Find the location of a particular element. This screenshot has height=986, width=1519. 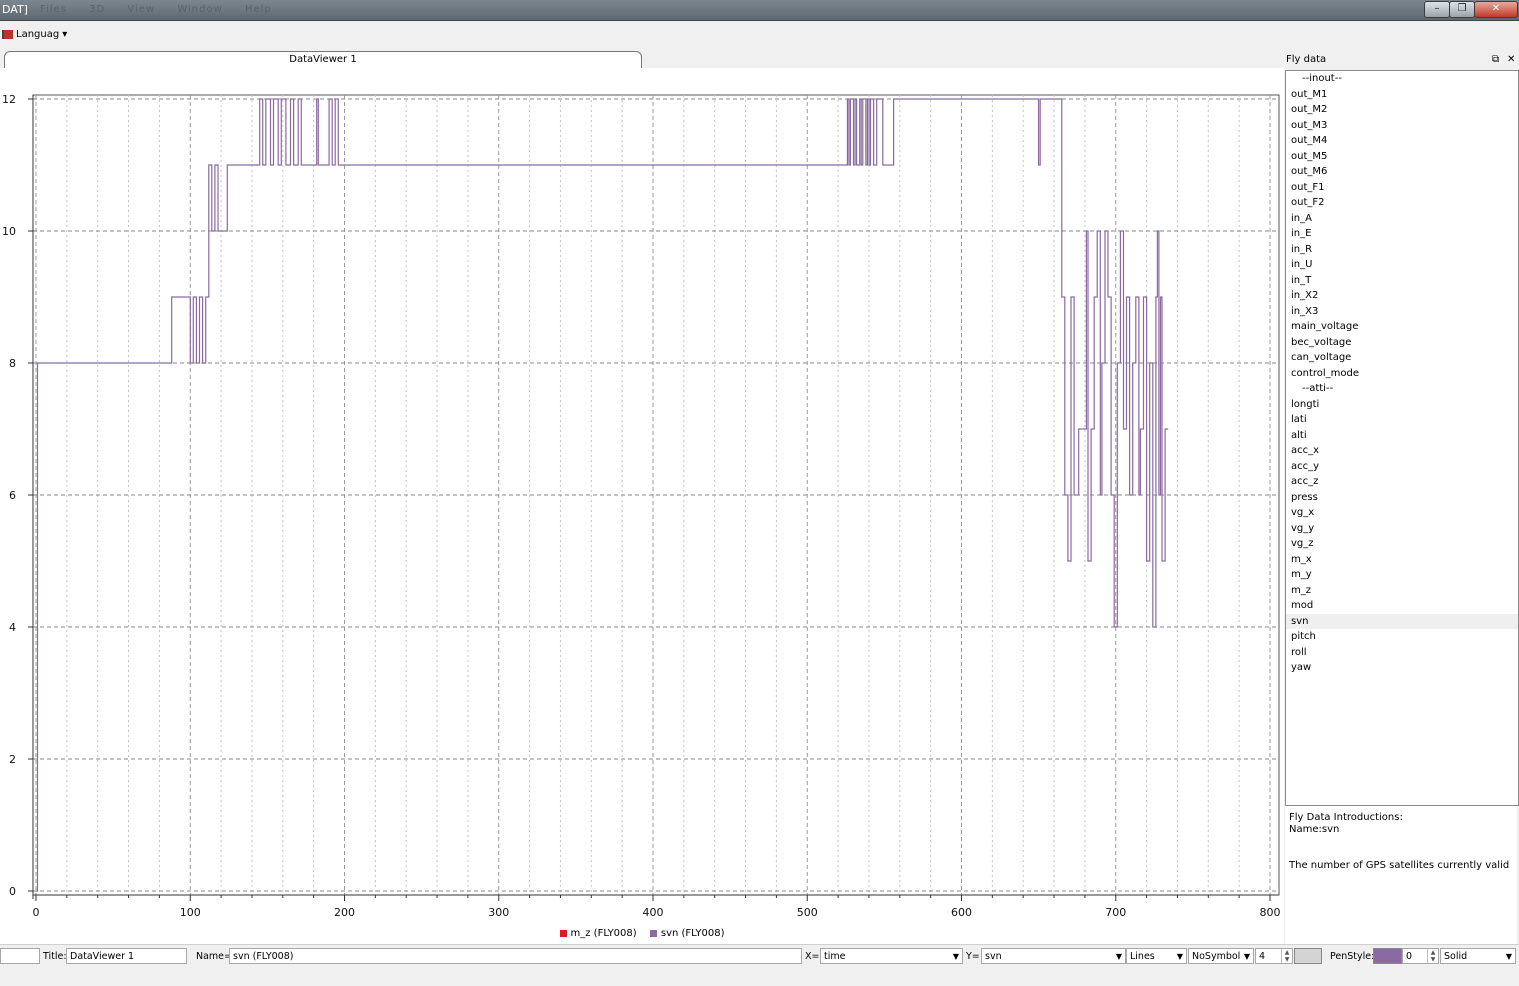

list-item-lati: lati is located at coordinates (1402, 420).